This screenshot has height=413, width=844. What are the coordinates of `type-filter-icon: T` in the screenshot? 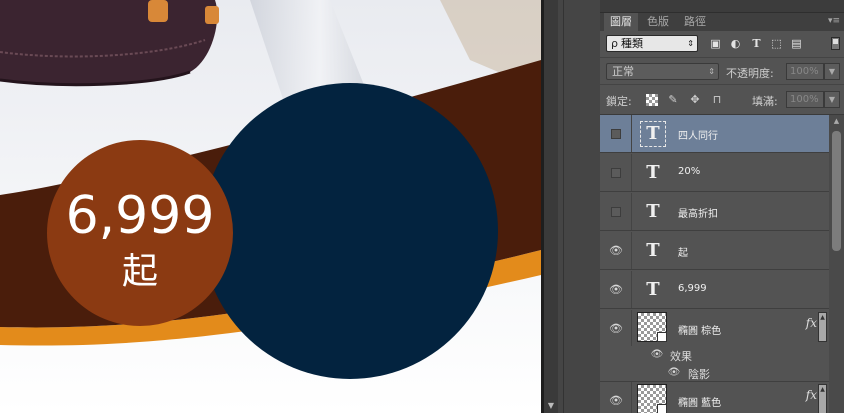 It's located at (756, 43).